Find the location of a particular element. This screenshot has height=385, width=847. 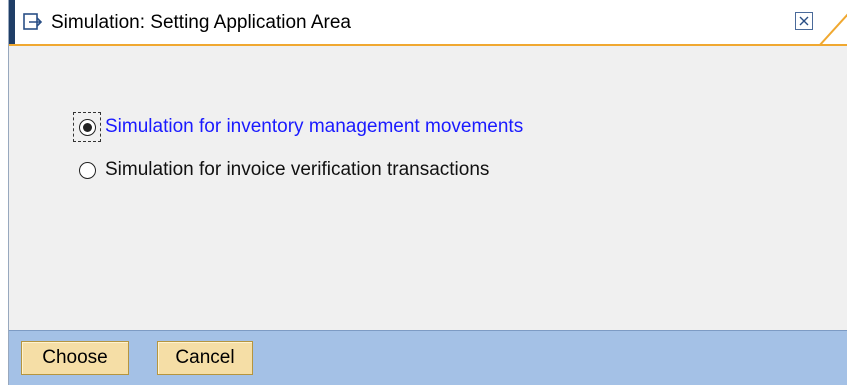

cancel-button: Cancel is located at coordinates (205, 358).